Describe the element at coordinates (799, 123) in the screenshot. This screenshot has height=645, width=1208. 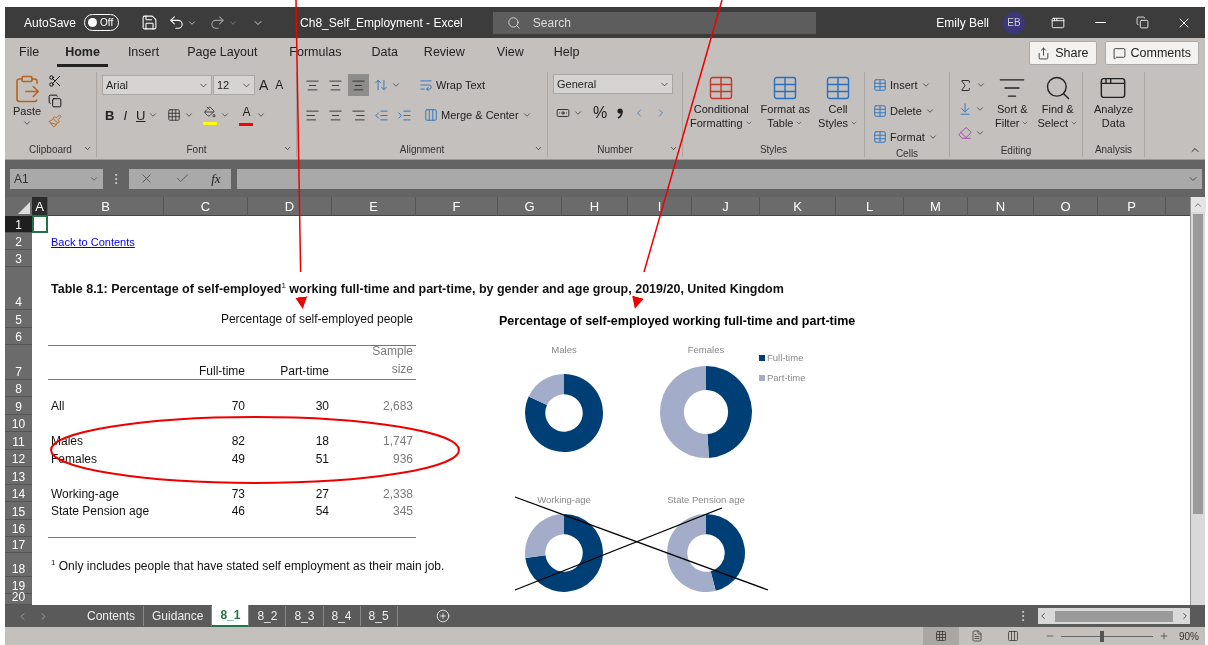
I see `caret-icon` at that location.